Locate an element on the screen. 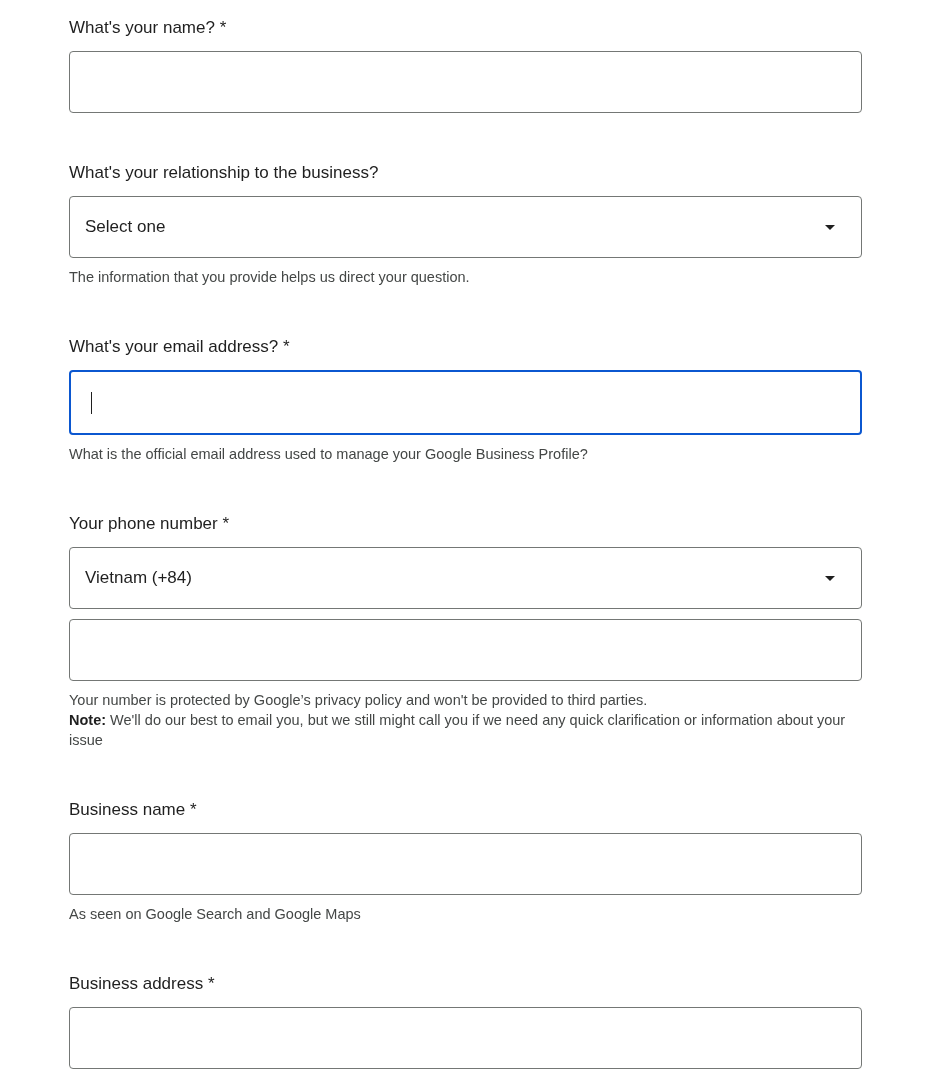 Image resolution: width=932 pixels, height=1086 pixels. helper-text: Your number is protected by Google’s privacy policy and won't be provided to third parties. is located at coordinates (359, 700).